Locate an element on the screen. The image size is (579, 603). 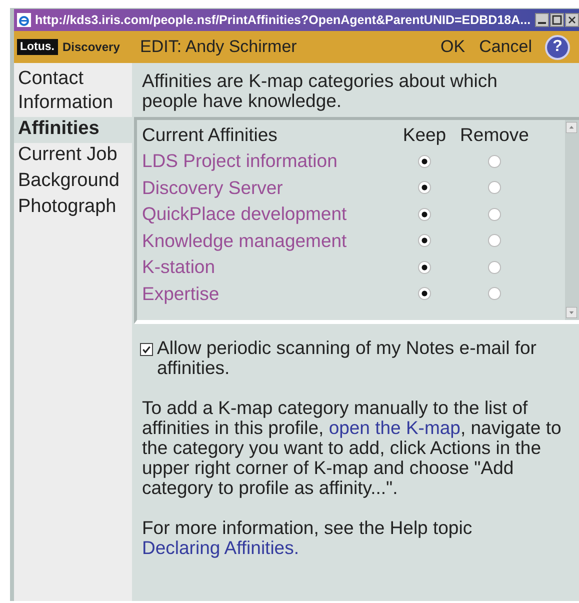
minimize-icon is located at coordinates (542, 23).